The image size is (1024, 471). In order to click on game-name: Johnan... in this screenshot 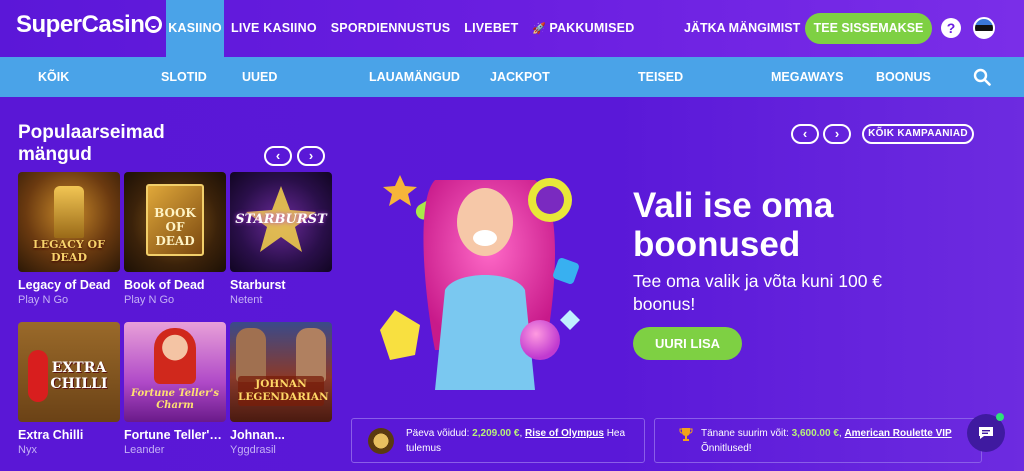, I will do `click(281, 435)`.